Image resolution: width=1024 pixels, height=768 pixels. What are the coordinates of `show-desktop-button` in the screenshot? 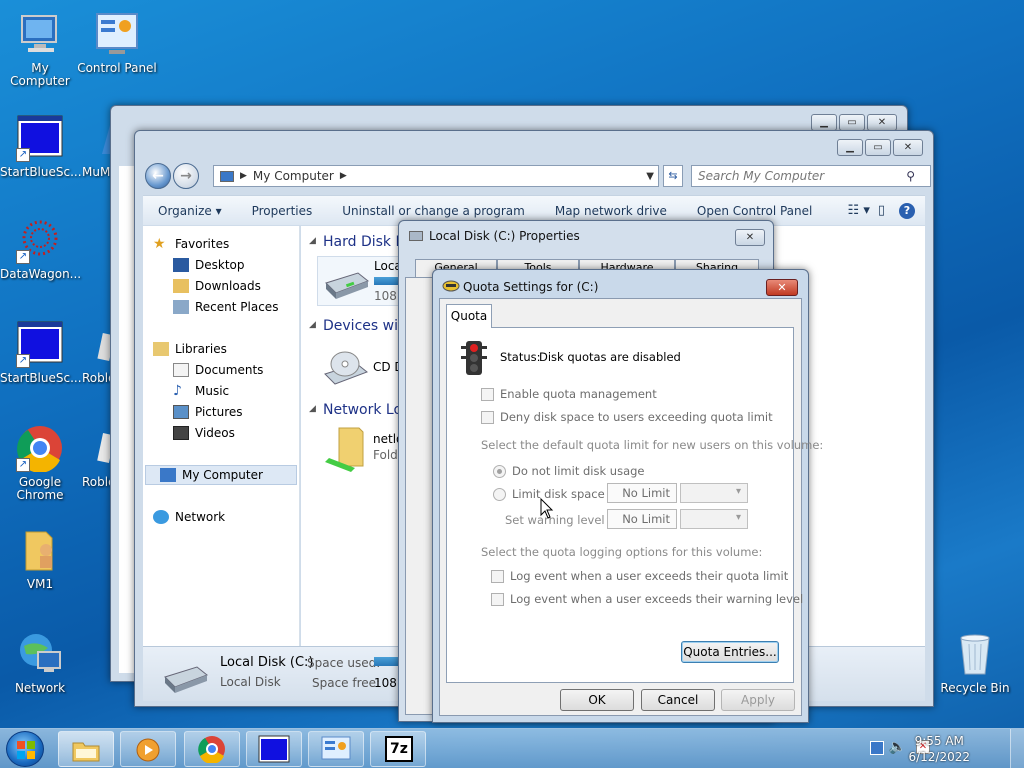 It's located at (1017, 748).